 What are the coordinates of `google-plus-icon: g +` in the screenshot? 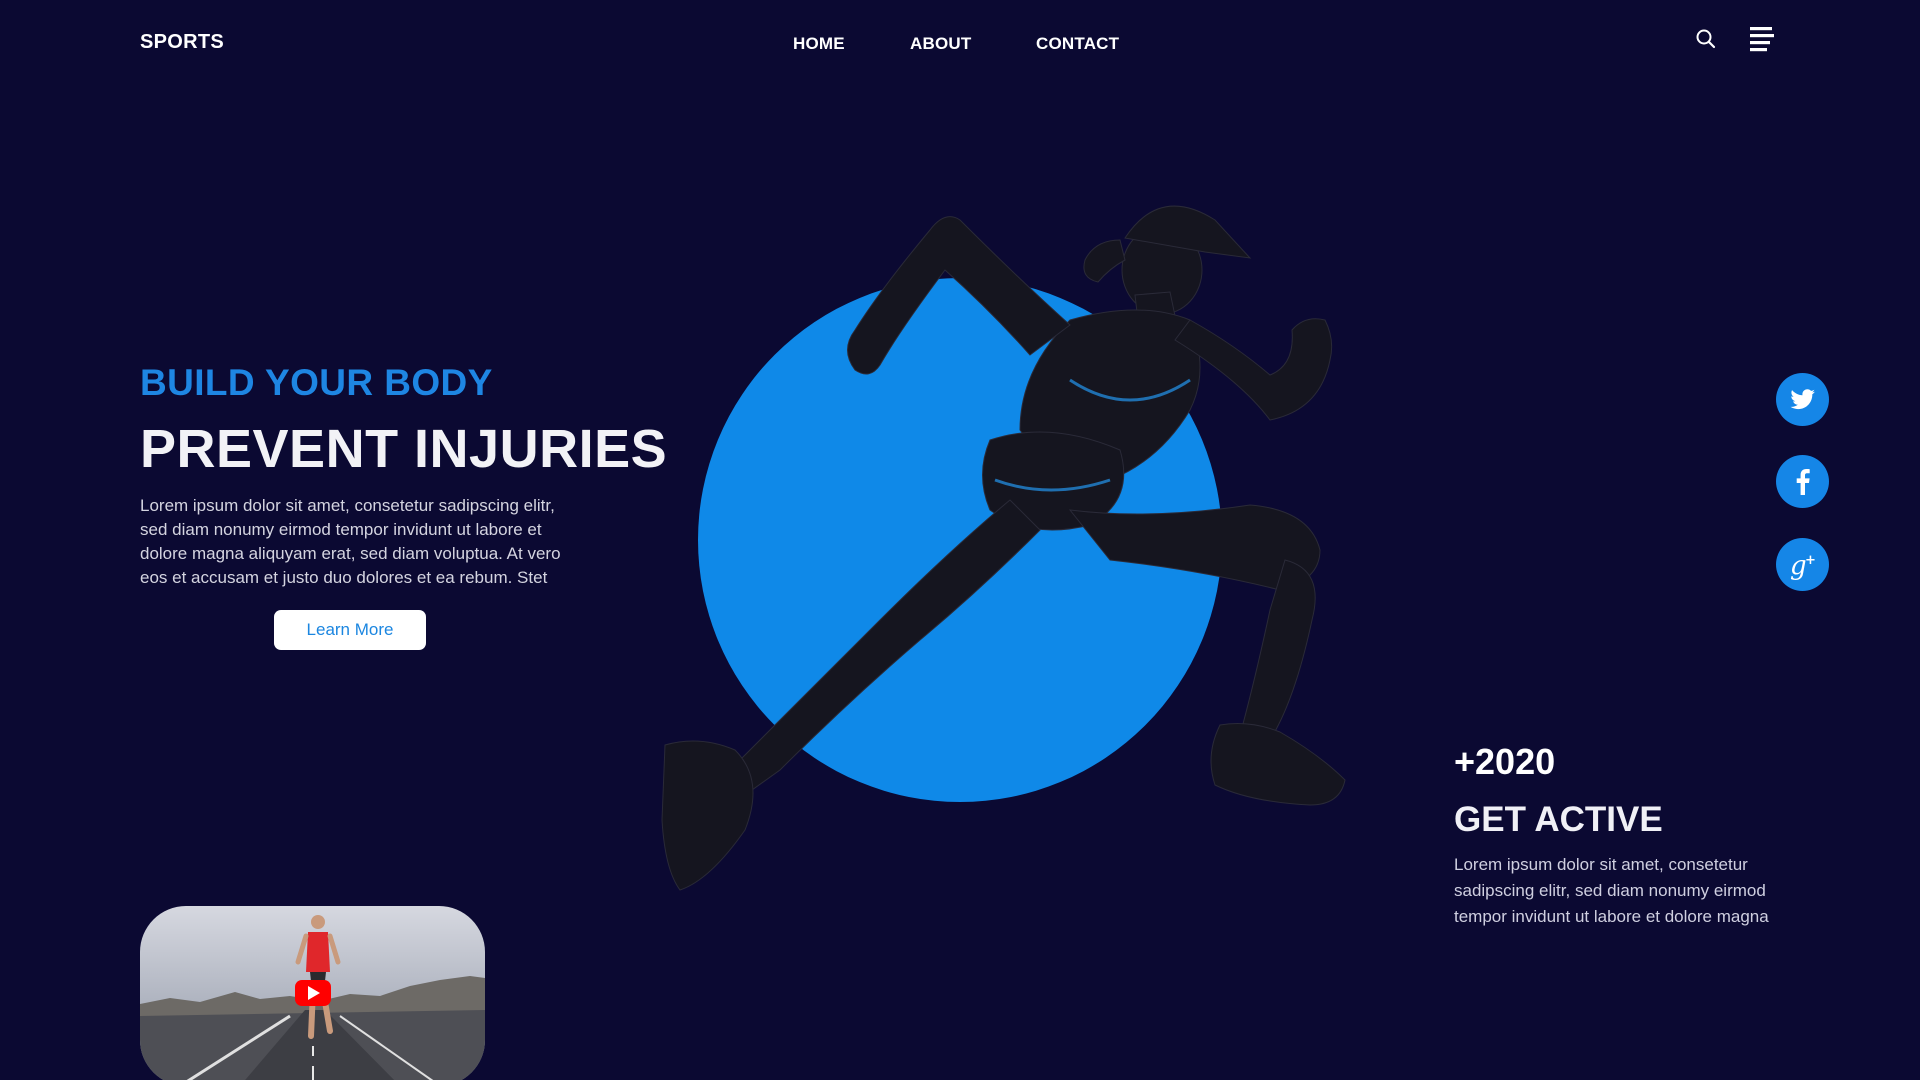 It's located at (1803, 565).